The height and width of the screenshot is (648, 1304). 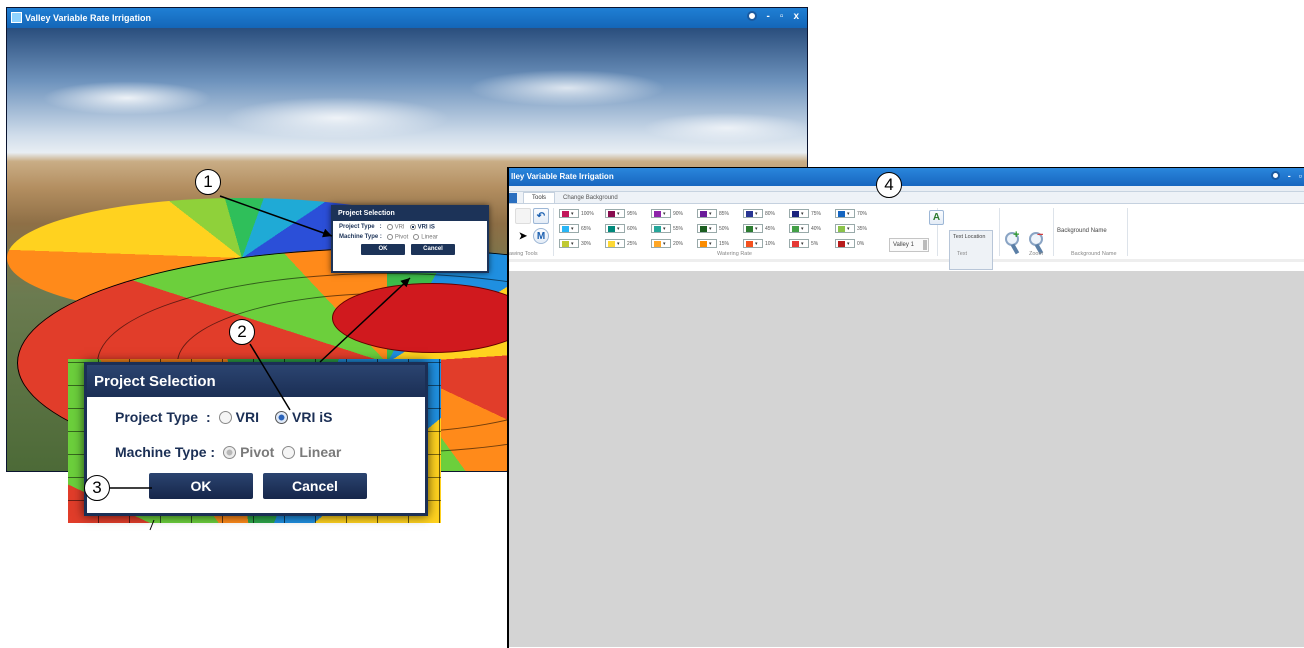 What do you see at coordinates (523, 216) in the screenshot?
I see `blank-tool-icon` at bounding box center [523, 216].